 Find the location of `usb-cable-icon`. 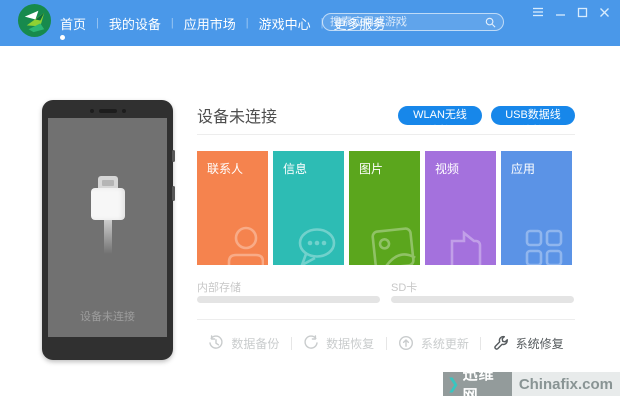

usb-cable-icon is located at coordinates (107, 215).